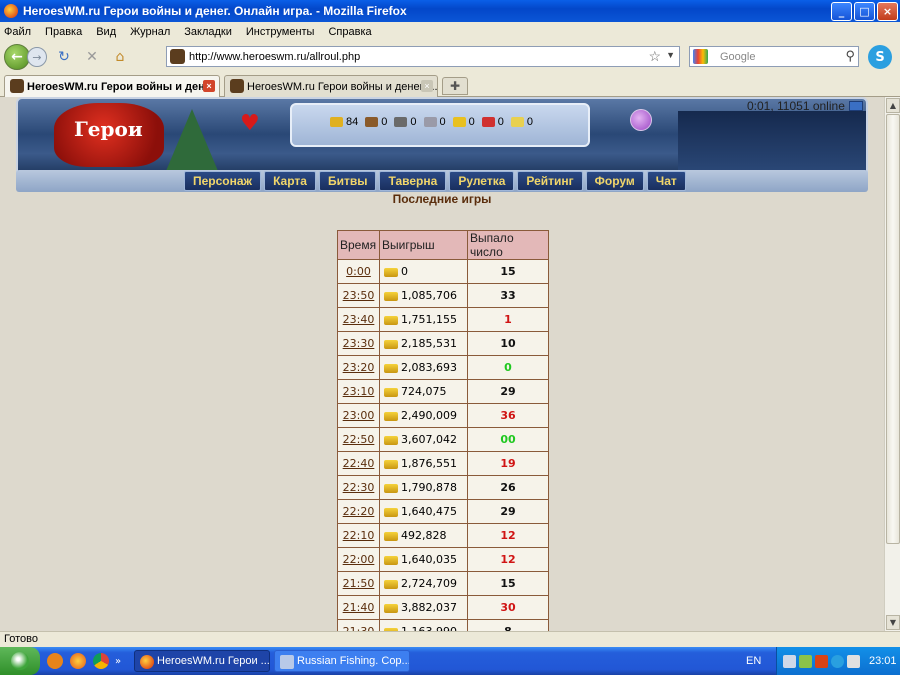 This screenshot has width=900, height=675. I want to click on row-win-cell: 2,185,531, so click(423, 343).